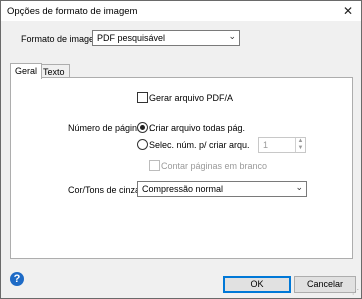 The height and width of the screenshot is (299, 362). Describe the element at coordinates (154, 165) in the screenshot. I see `count-blank-checkbox` at that location.